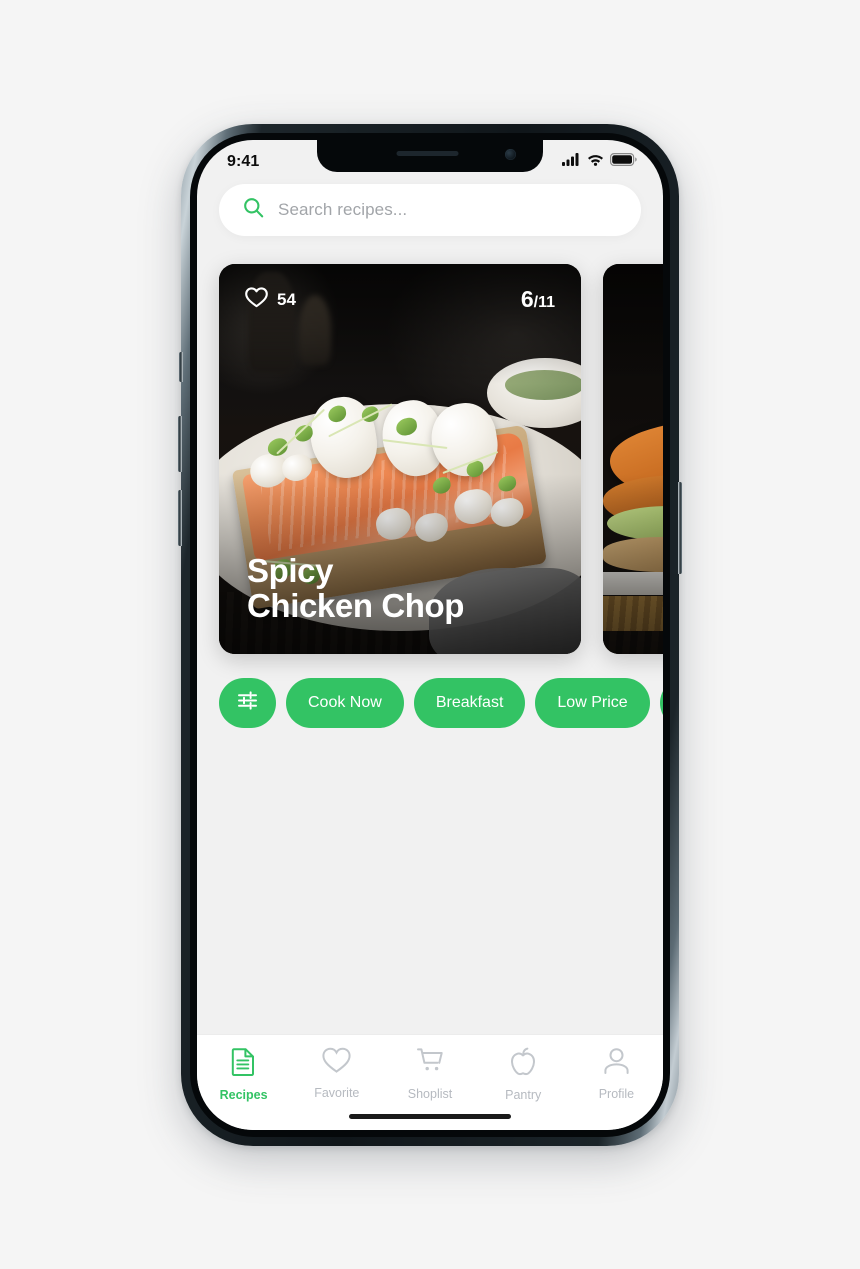 Image resolution: width=860 pixels, height=1269 pixels. Describe the element at coordinates (616, 1063) in the screenshot. I see `person-icon` at that location.